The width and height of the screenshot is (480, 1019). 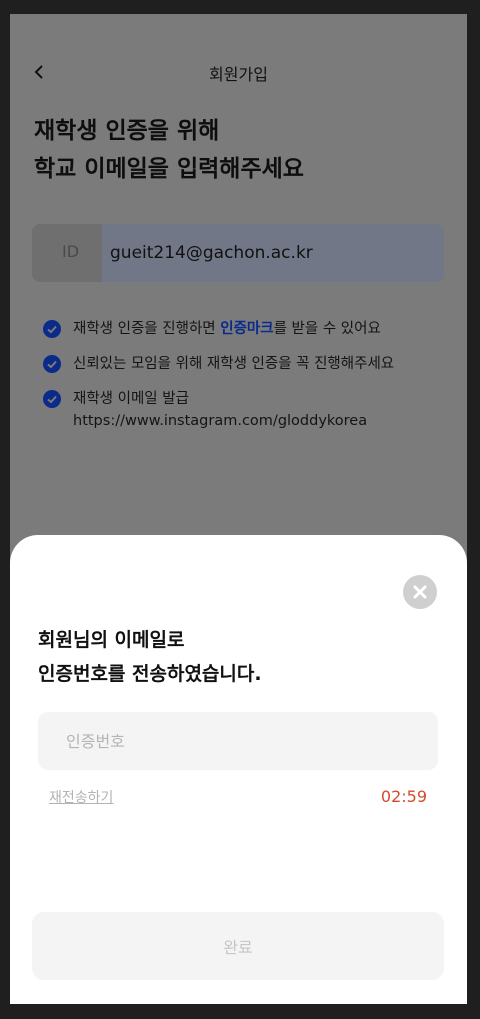 I want to click on header: 회원가입, so click(x=238, y=72).